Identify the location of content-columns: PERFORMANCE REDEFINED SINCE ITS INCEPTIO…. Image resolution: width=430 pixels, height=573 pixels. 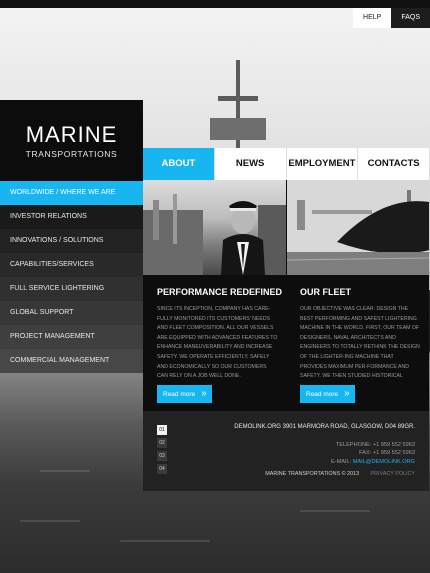
(286, 339).